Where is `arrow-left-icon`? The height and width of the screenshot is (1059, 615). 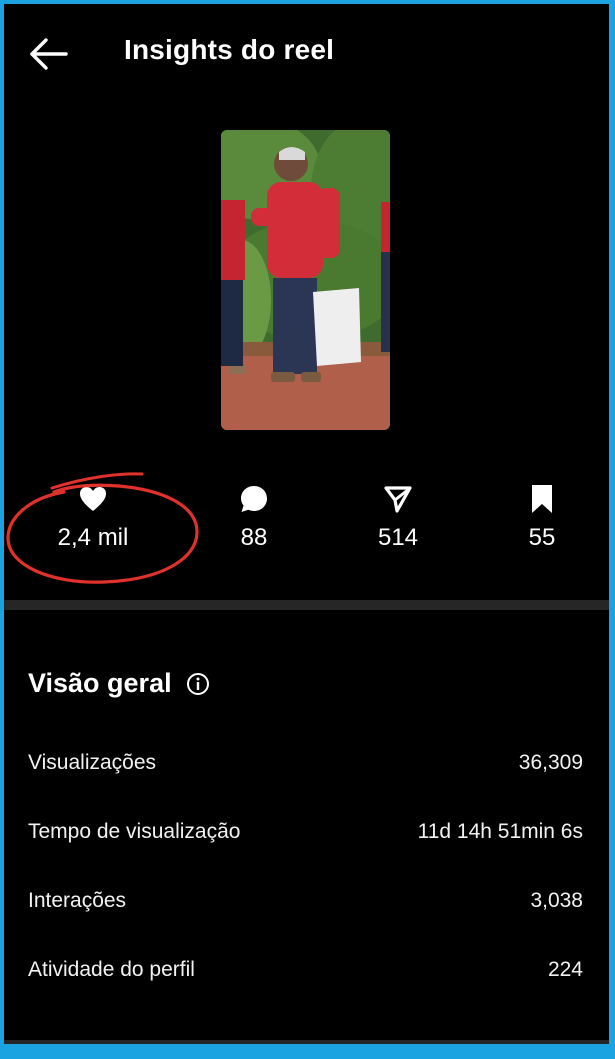
arrow-left-icon is located at coordinates (49, 54).